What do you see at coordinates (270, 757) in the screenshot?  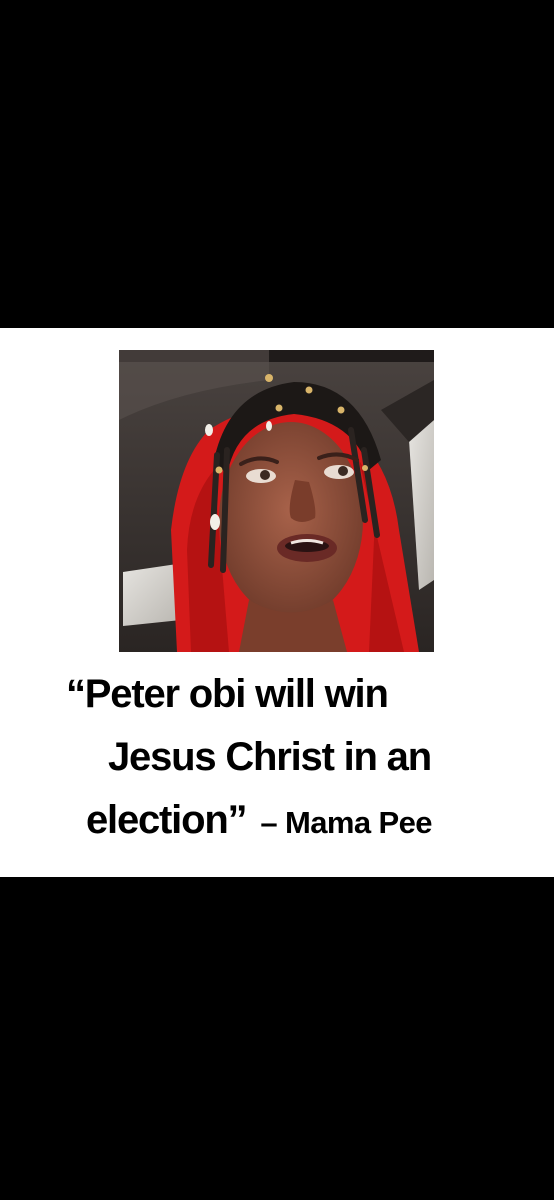 I see `quote-line-2: Jesus Christ in an` at bounding box center [270, 757].